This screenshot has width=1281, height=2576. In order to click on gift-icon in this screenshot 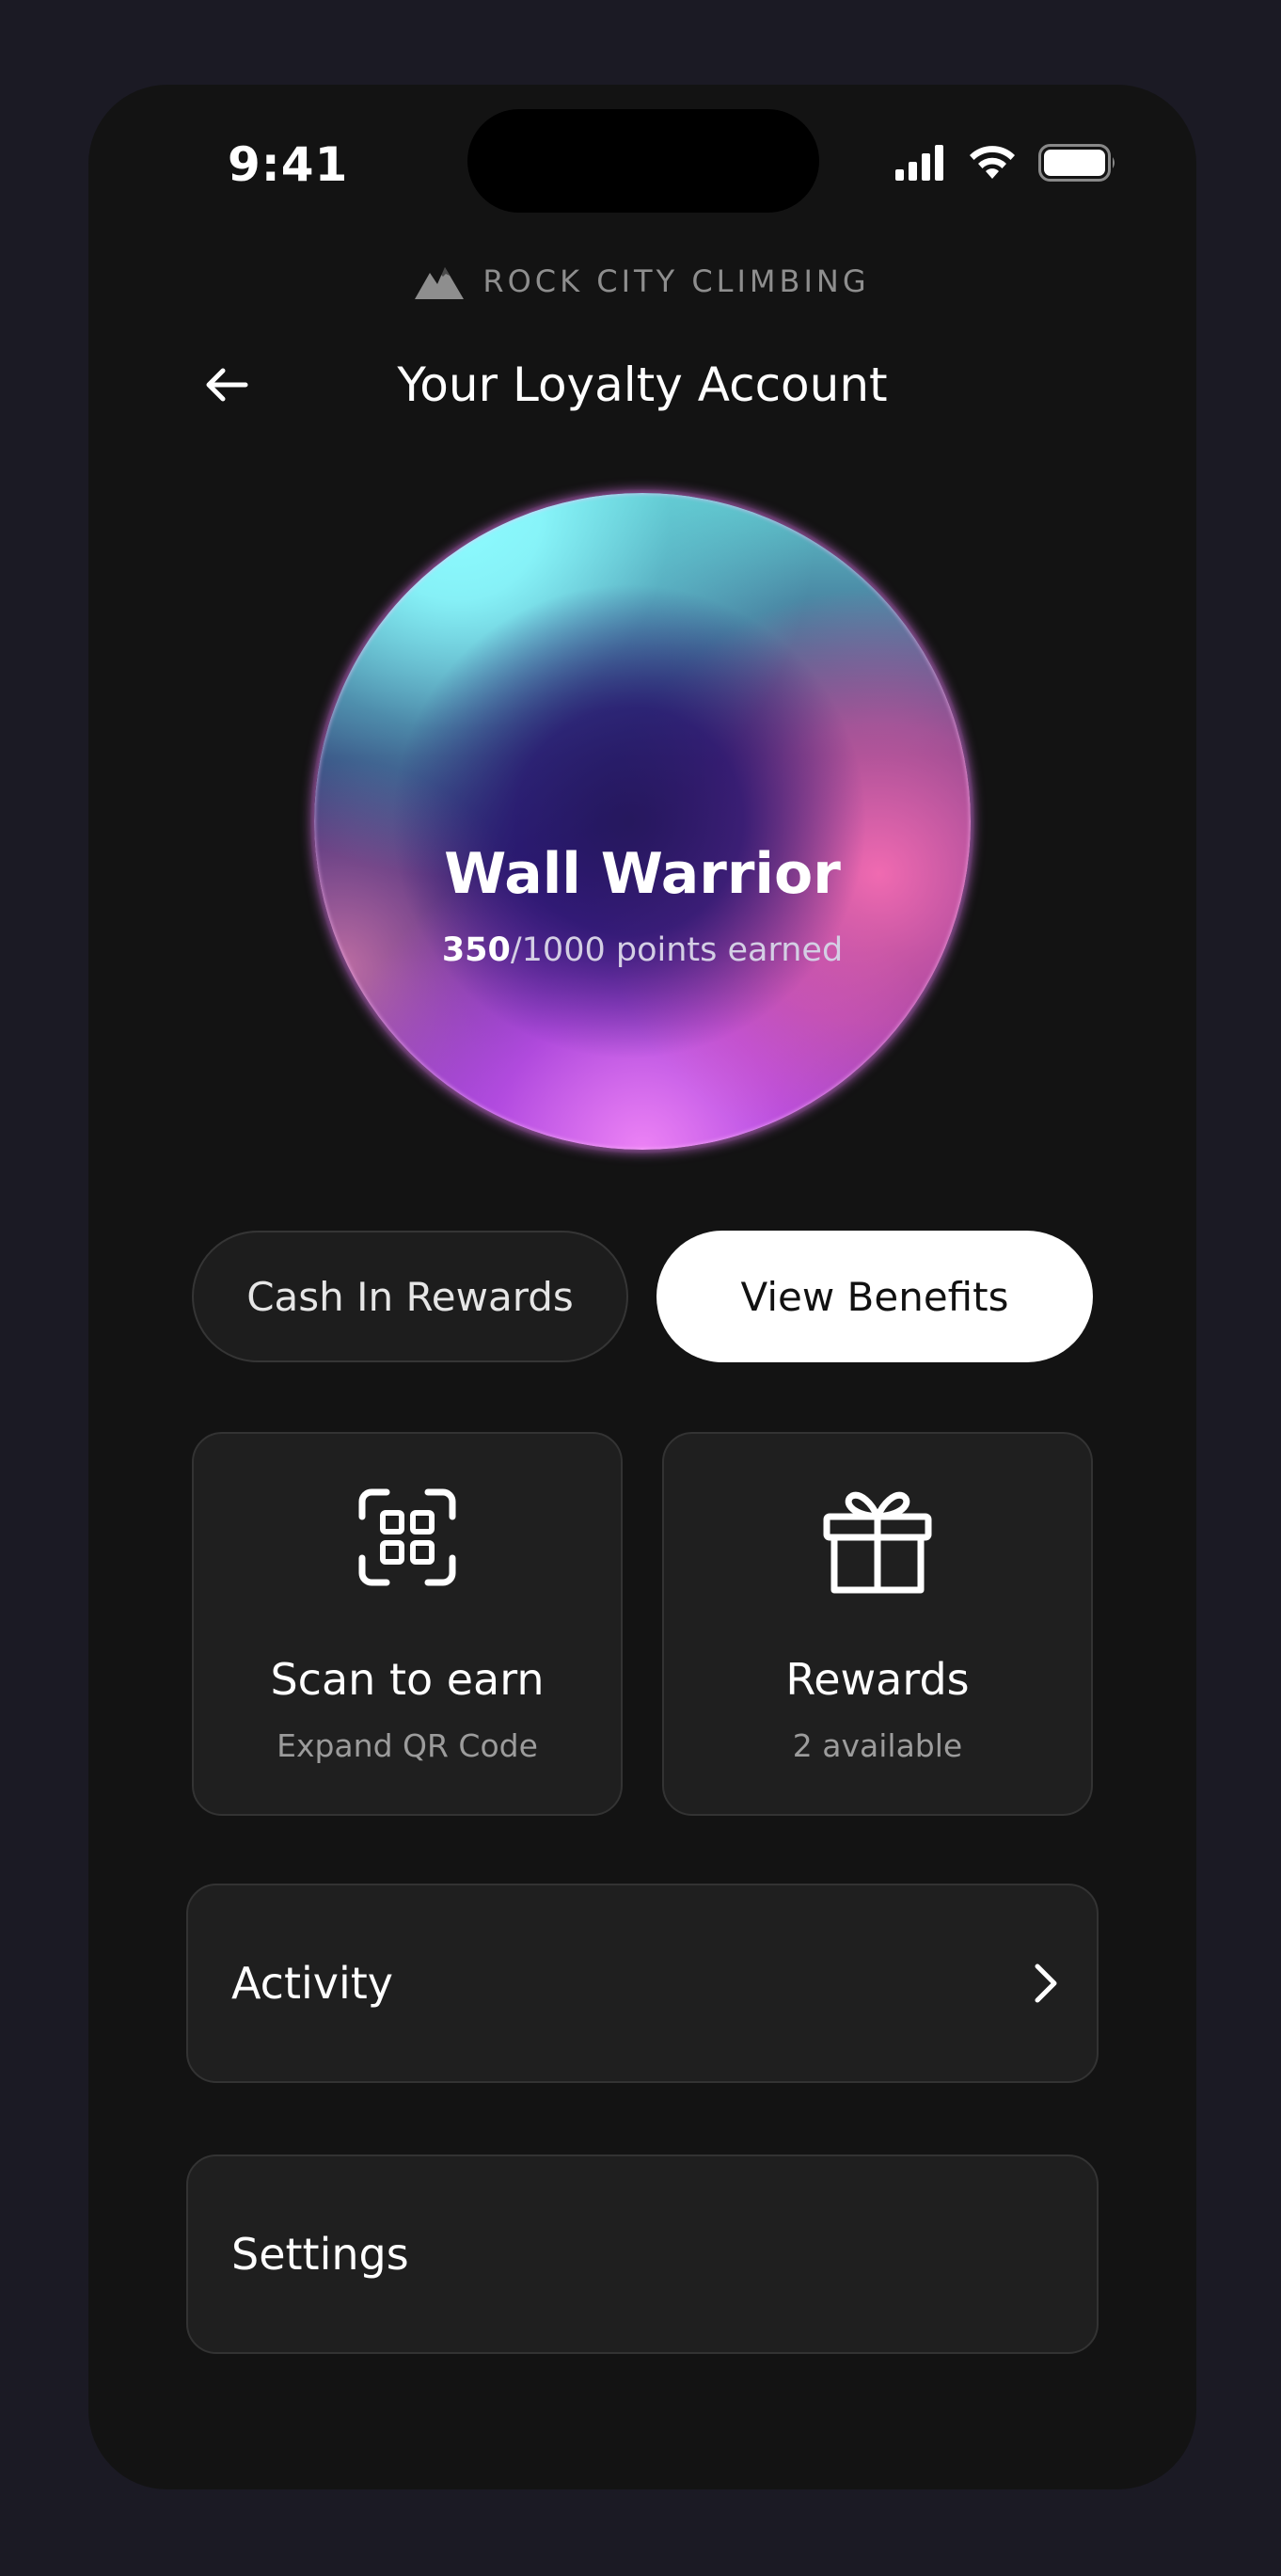, I will do `click(877, 1542)`.